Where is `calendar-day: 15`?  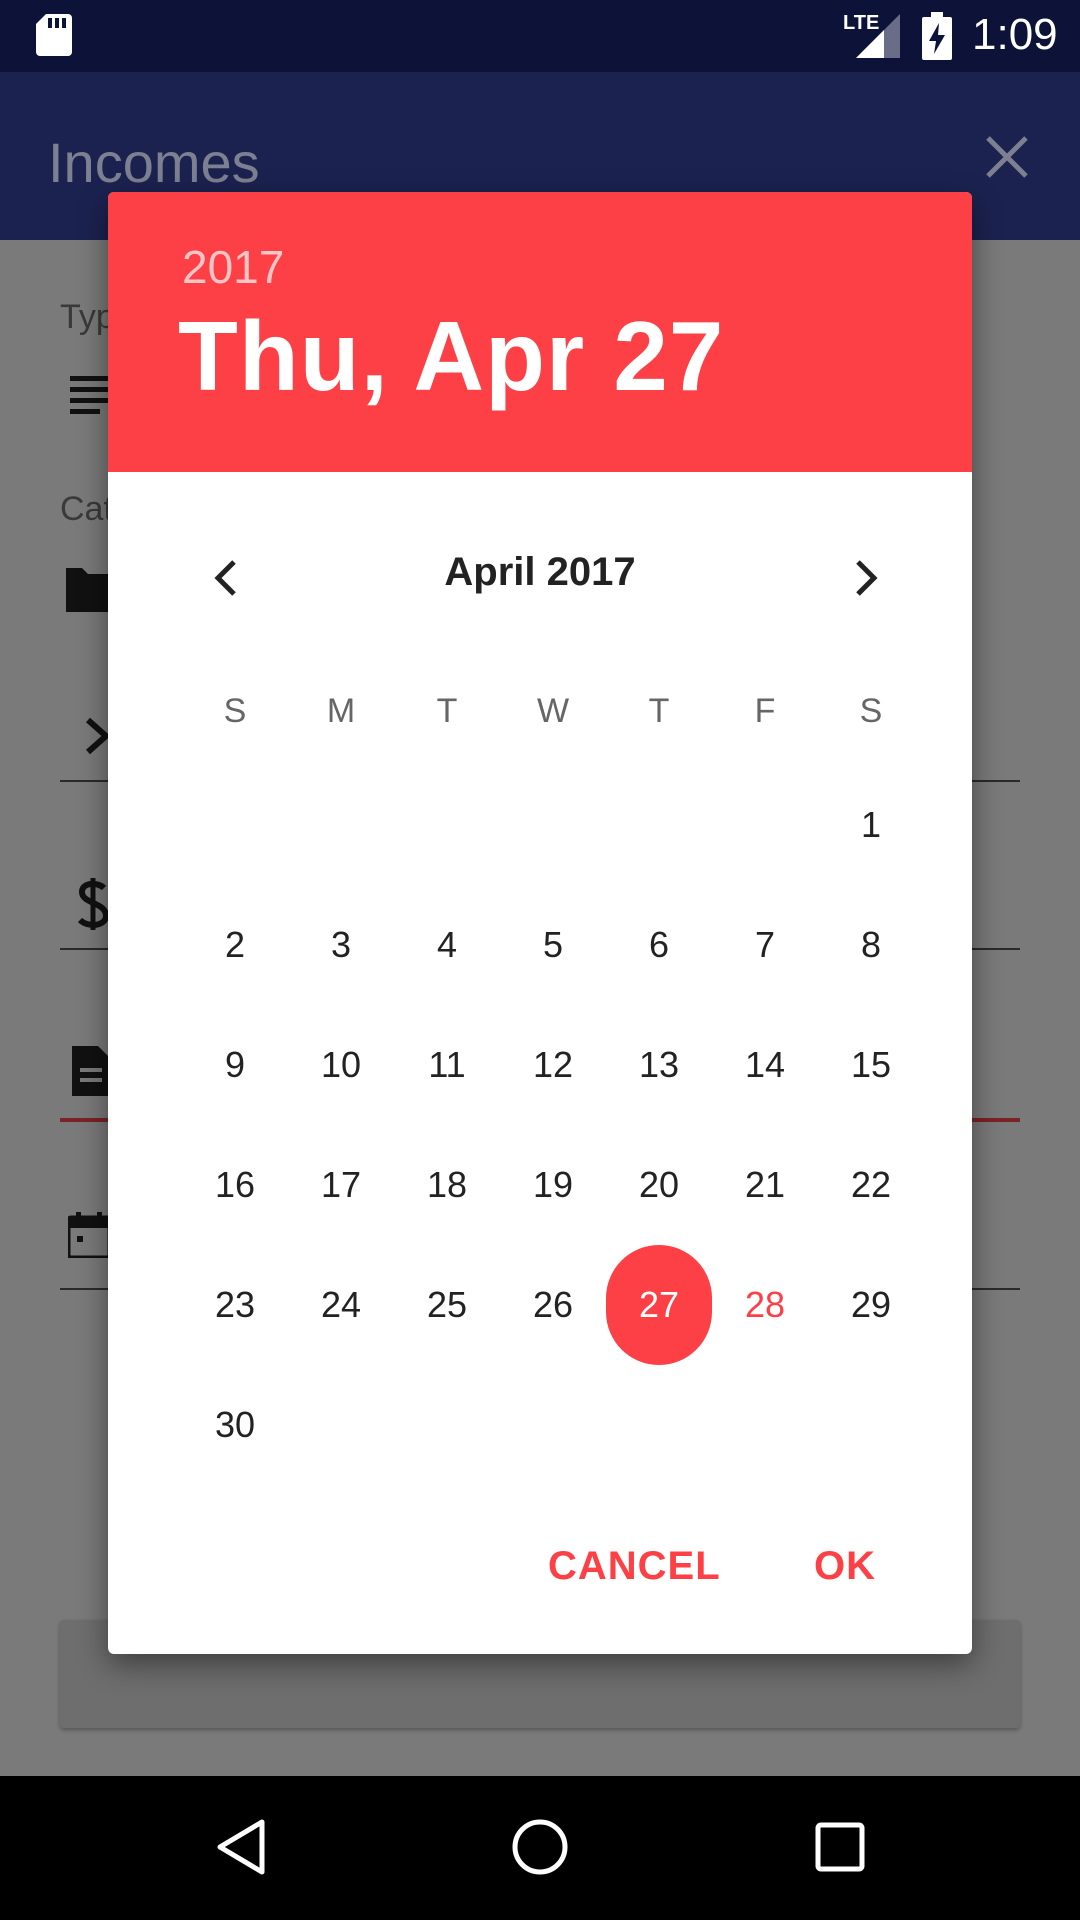
calendar-day: 15 is located at coordinates (871, 1065).